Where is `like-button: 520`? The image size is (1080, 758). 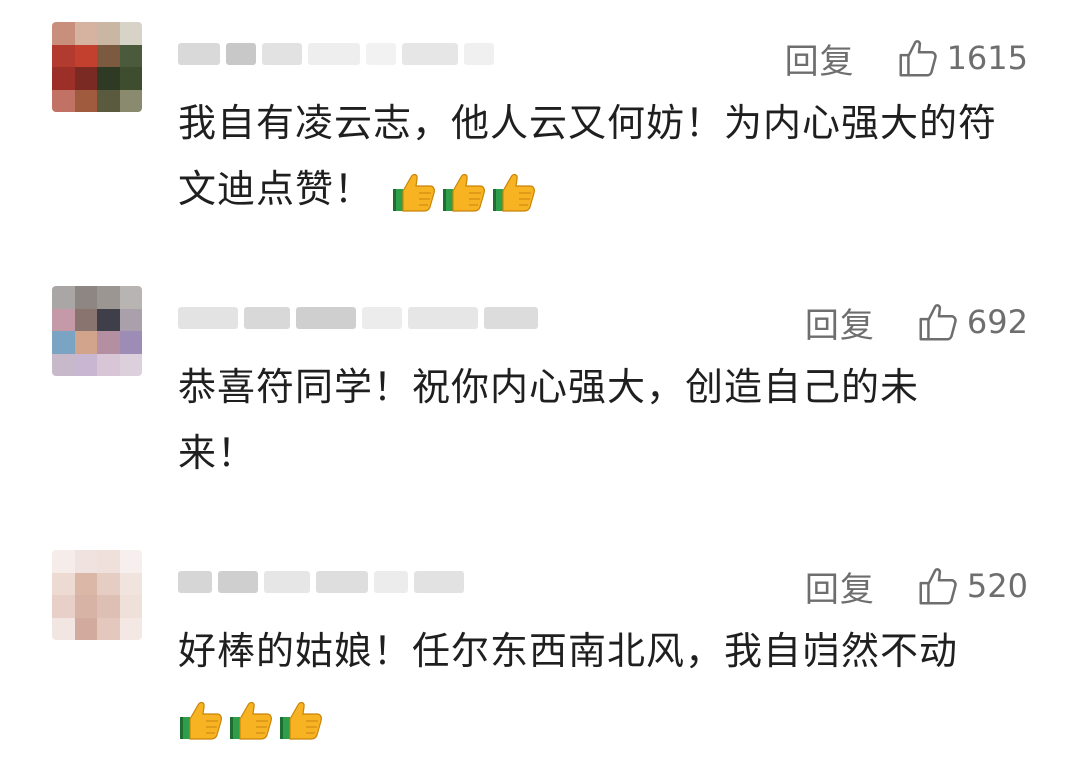 like-button: 520 is located at coordinates (971, 586).